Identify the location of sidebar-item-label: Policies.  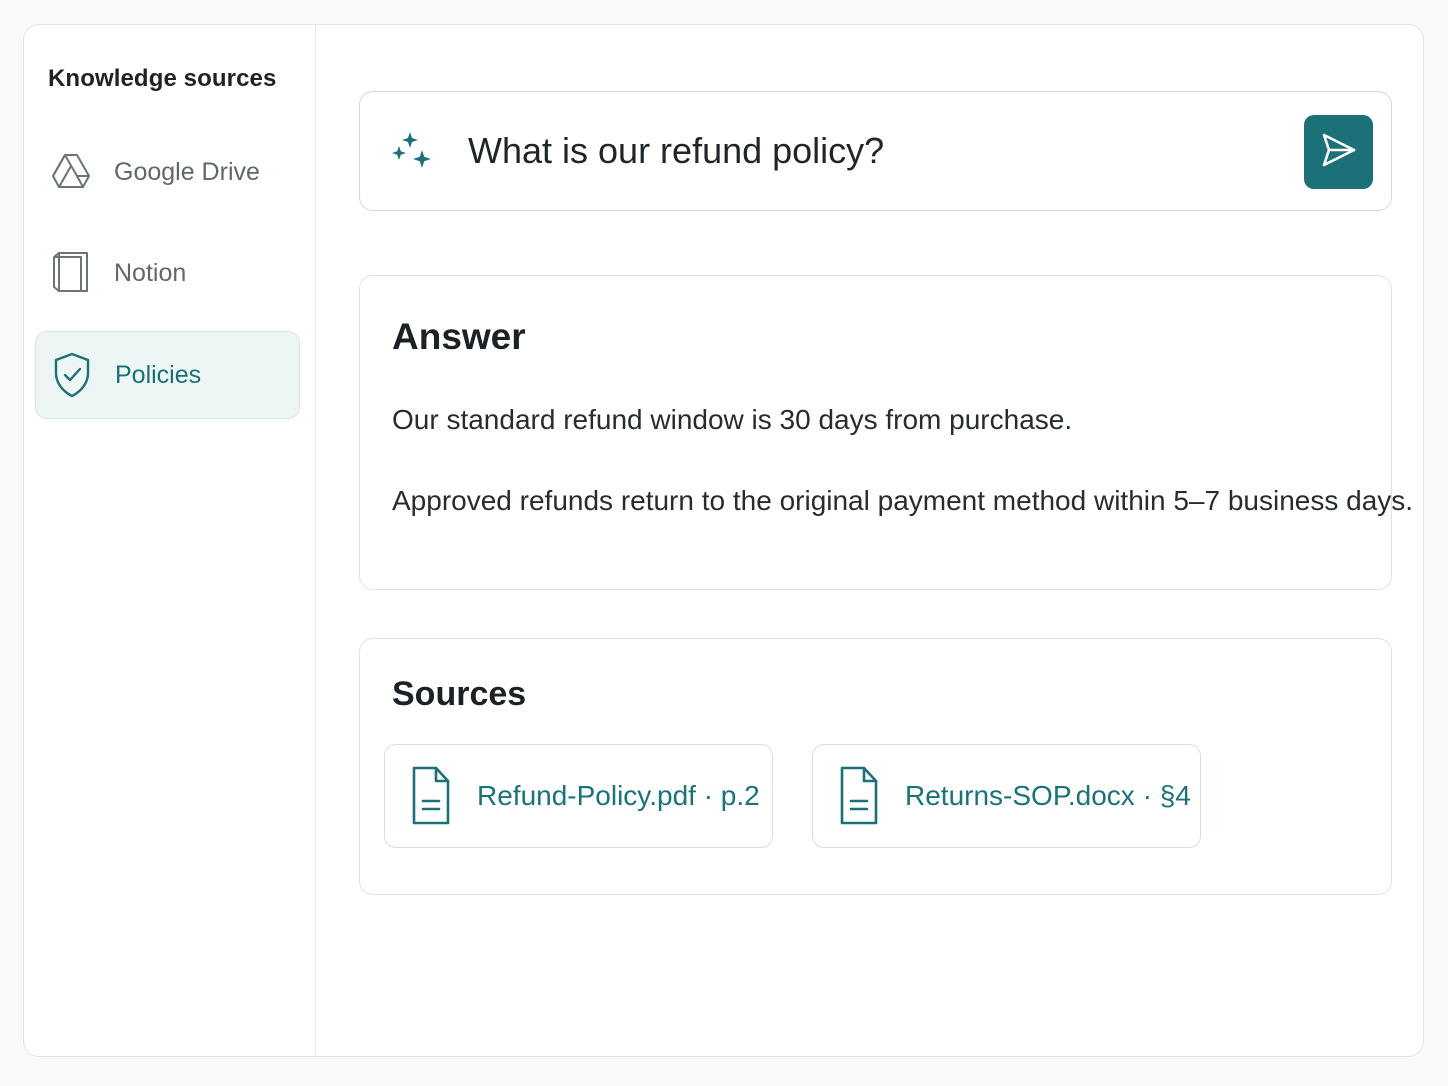
(158, 374).